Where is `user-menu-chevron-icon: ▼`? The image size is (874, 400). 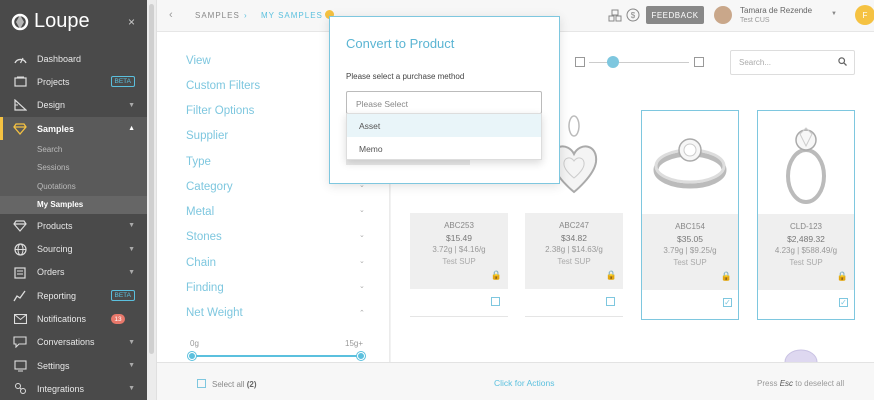
user-menu-chevron-icon: ▼ is located at coordinates (834, 14).